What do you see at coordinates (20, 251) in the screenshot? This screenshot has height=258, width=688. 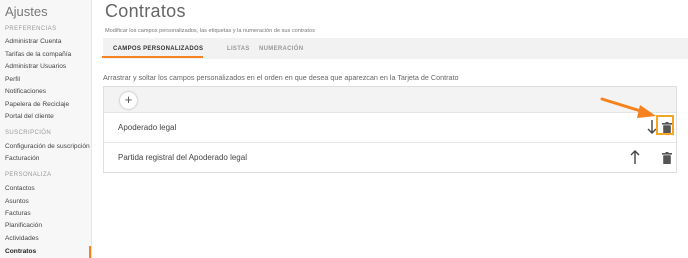 I see `sidebar-item-contratos: Contratos` at bounding box center [20, 251].